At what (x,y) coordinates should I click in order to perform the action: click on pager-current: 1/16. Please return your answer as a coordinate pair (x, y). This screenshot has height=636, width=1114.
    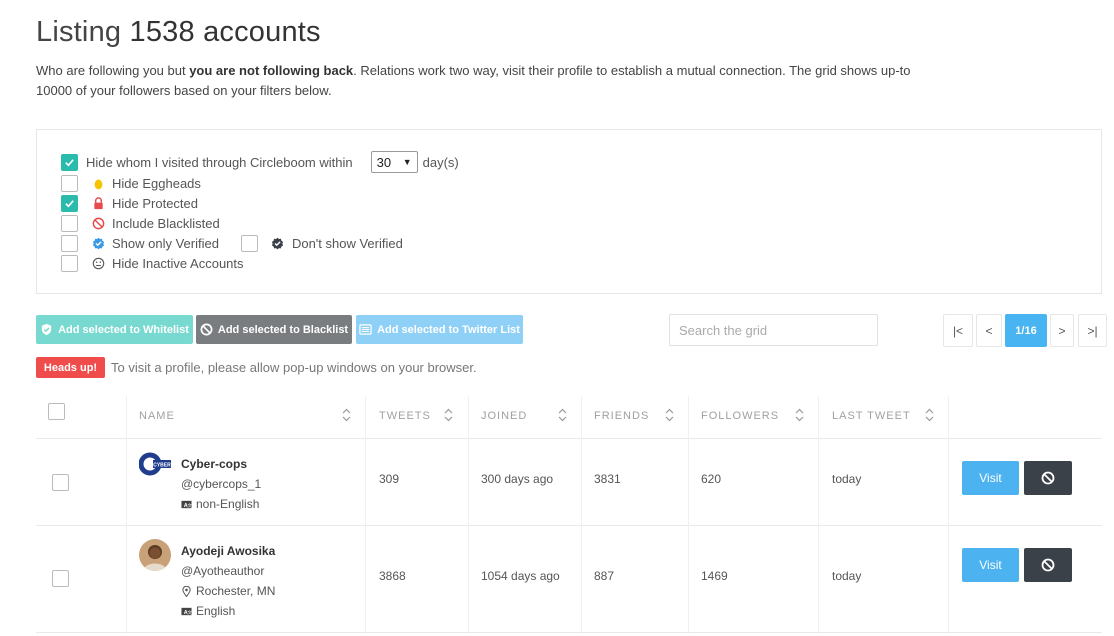
    Looking at the image, I should click on (1026, 330).